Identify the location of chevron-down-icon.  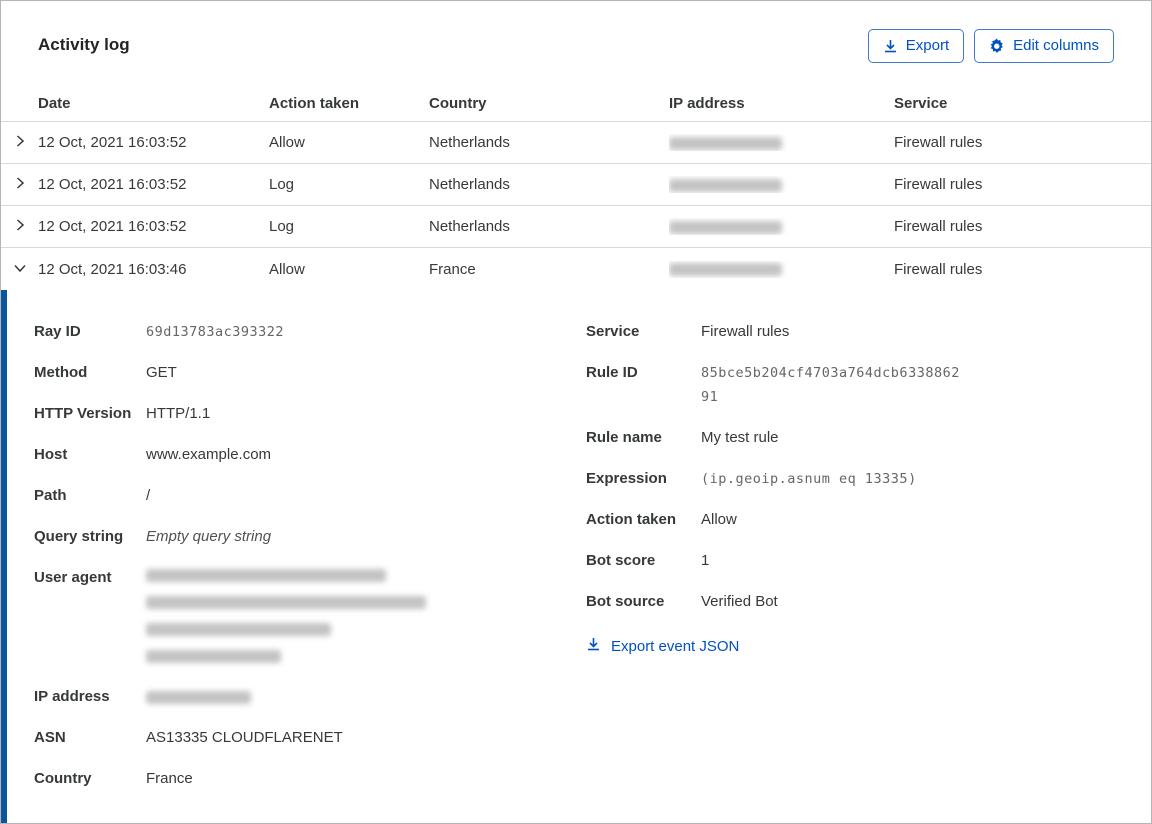
(20, 269).